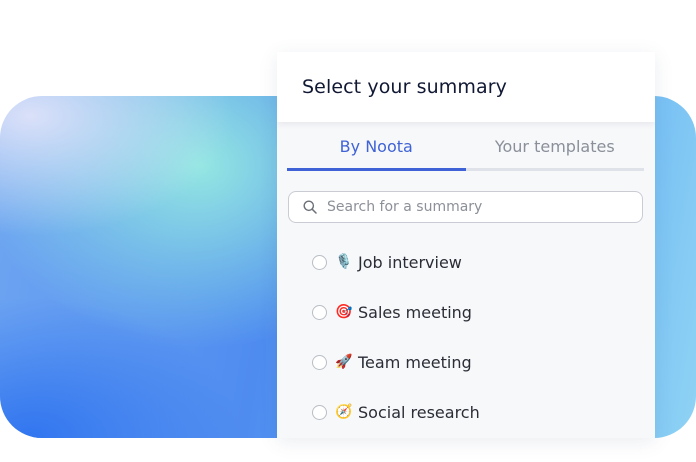 This screenshot has width=696, height=462. What do you see at coordinates (415, 362) in the screenshot?
I see `option-label: Team meeting` at bounding box center [415, 362].